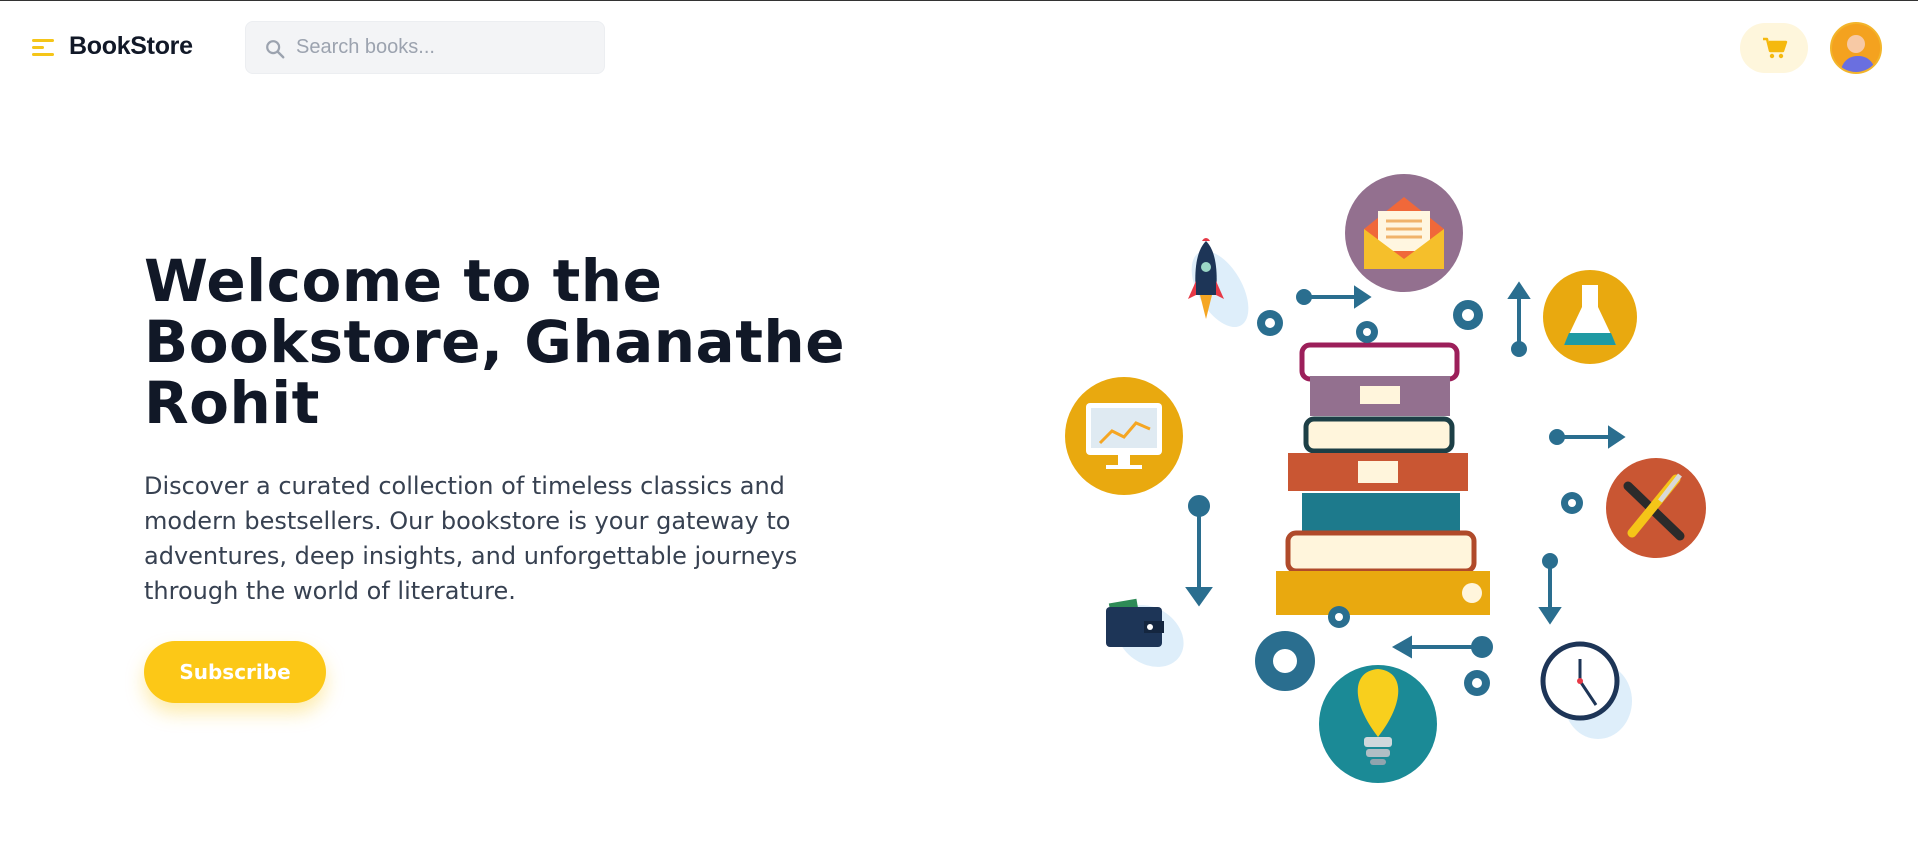 This screenshot has width=1918, height=868. What do you see at coordinates (1383, 478) in the screenshot?
I see `book-stack-icon` at bounding box center [1383, 478].